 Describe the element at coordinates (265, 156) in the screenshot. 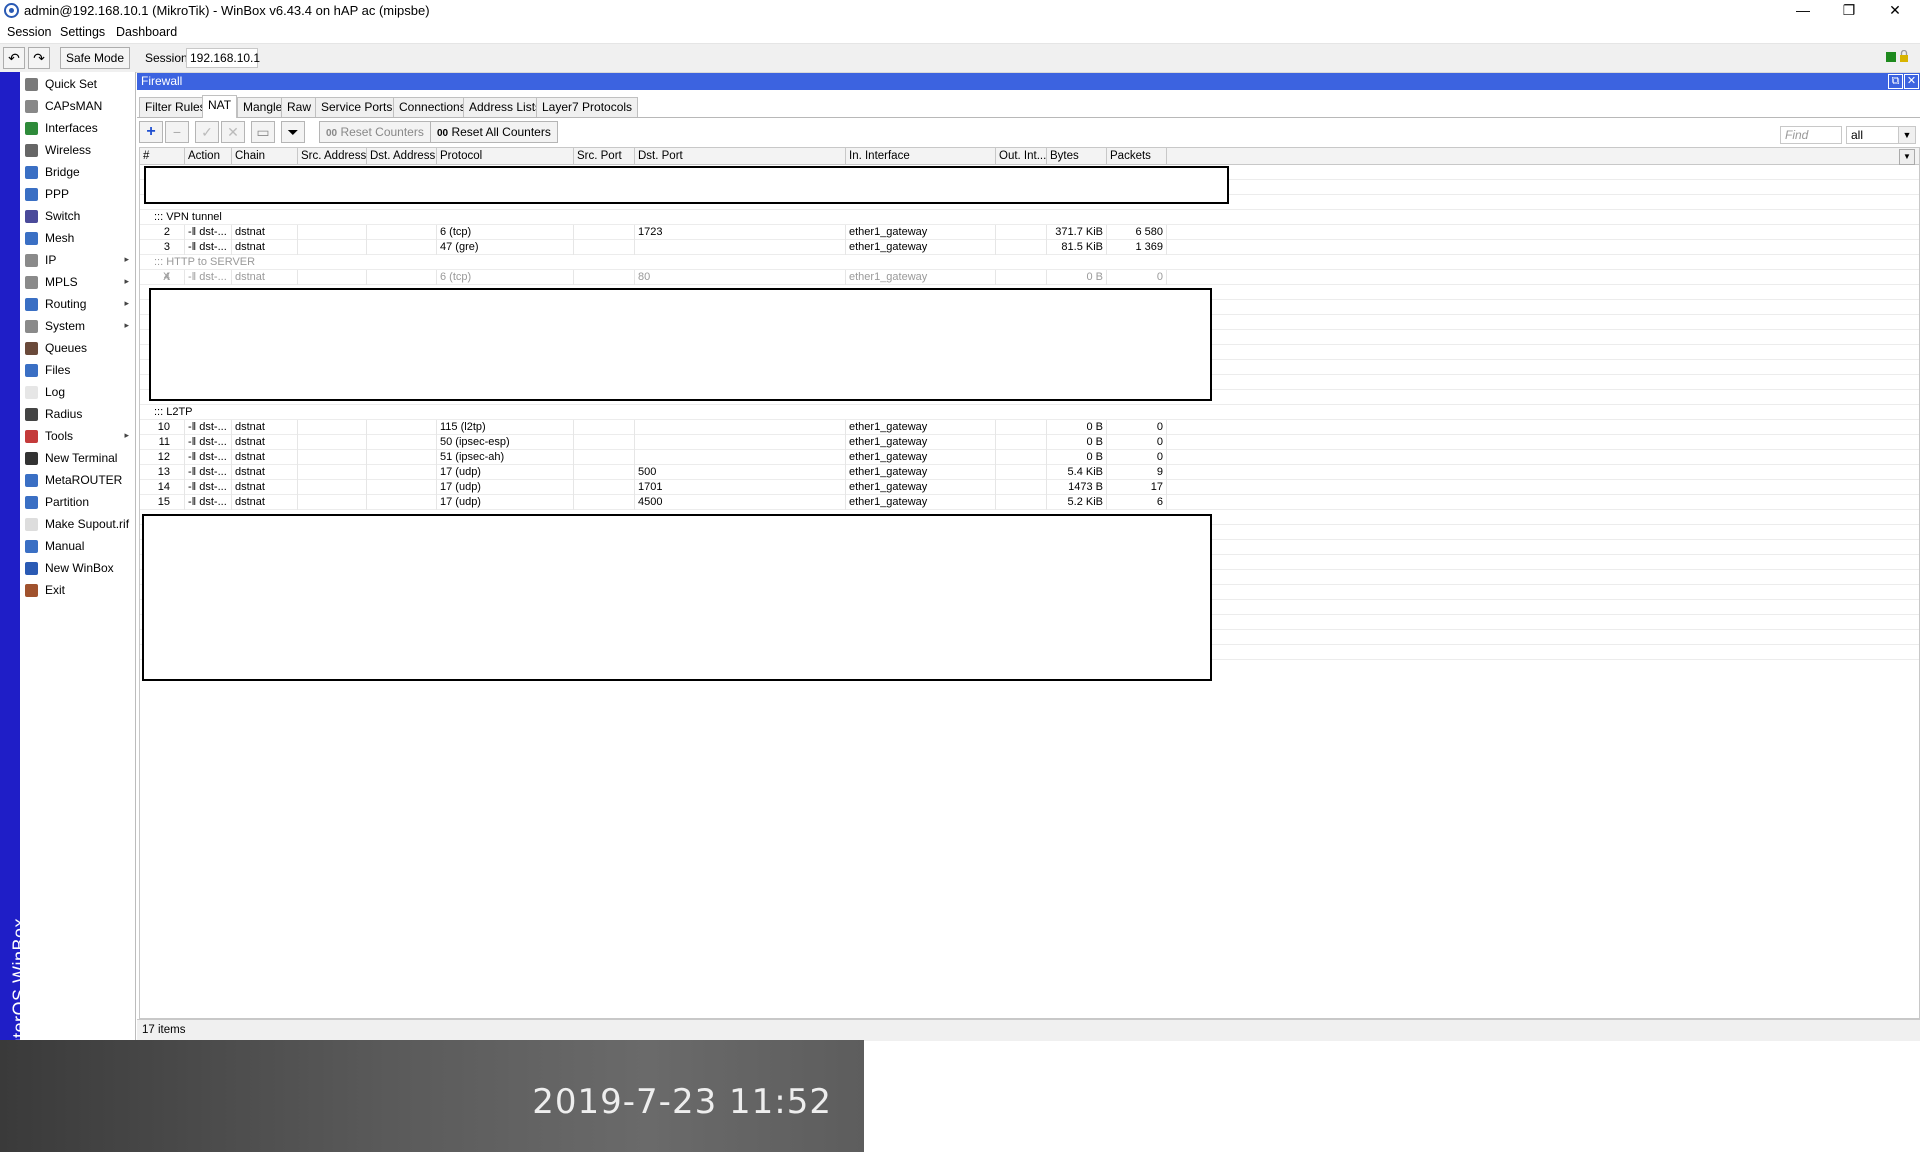

I see `column-header-chain: Chain` at that location.